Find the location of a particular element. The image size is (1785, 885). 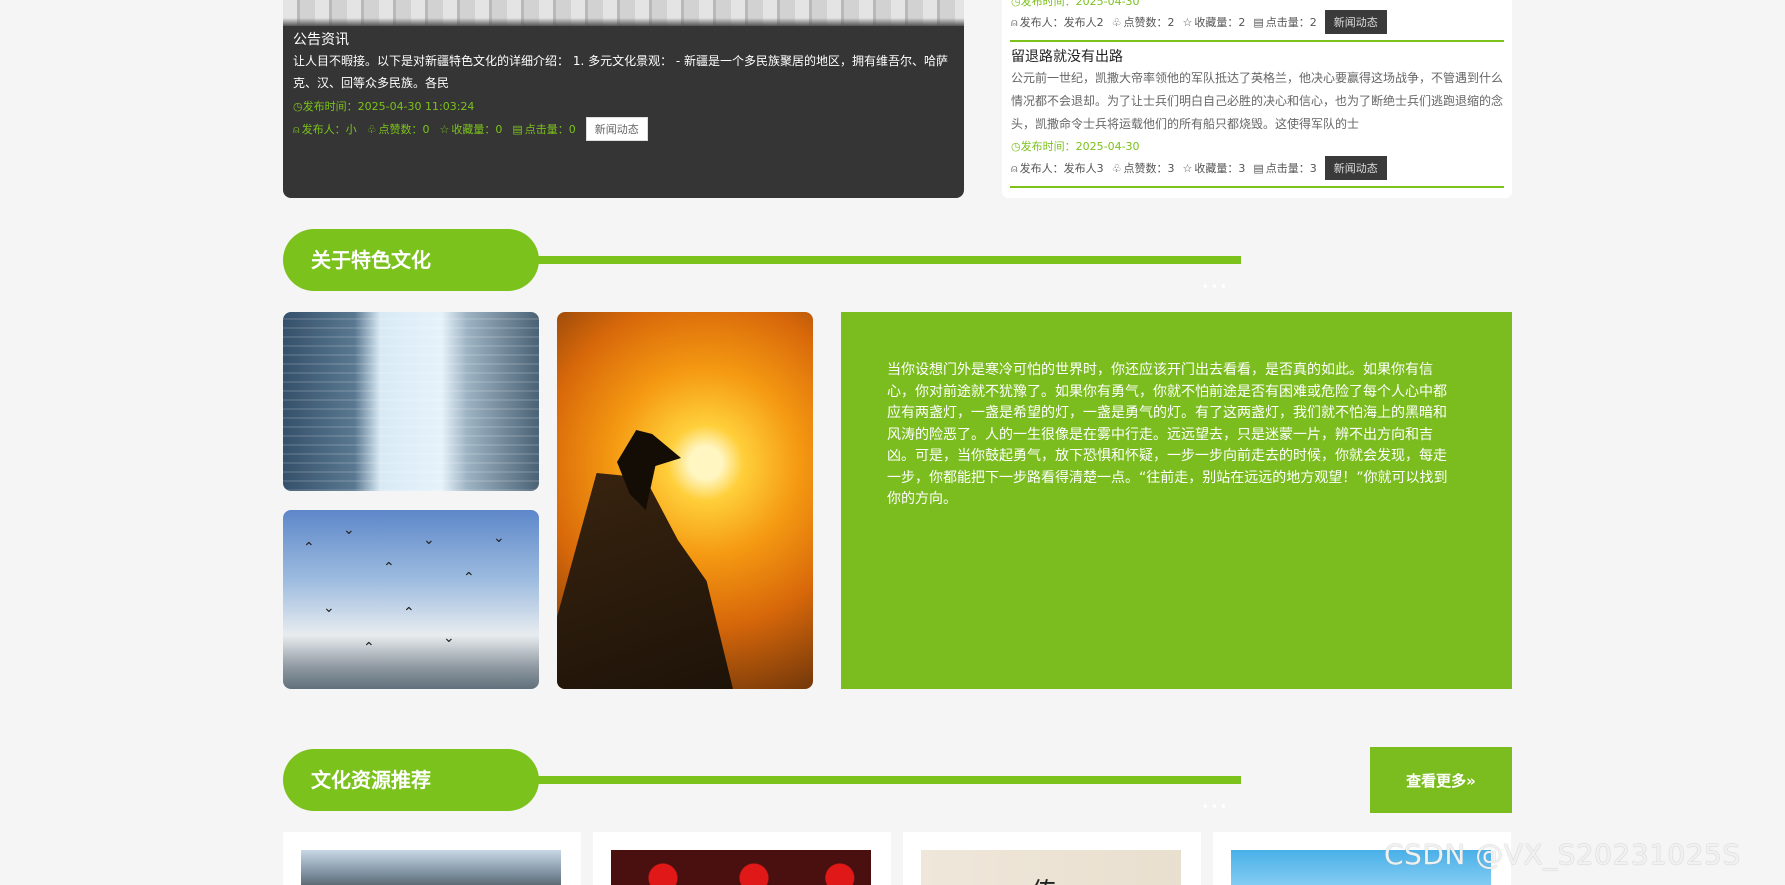

clicks: ▤ 点击量：2 is located at coordinates (1285, 22).